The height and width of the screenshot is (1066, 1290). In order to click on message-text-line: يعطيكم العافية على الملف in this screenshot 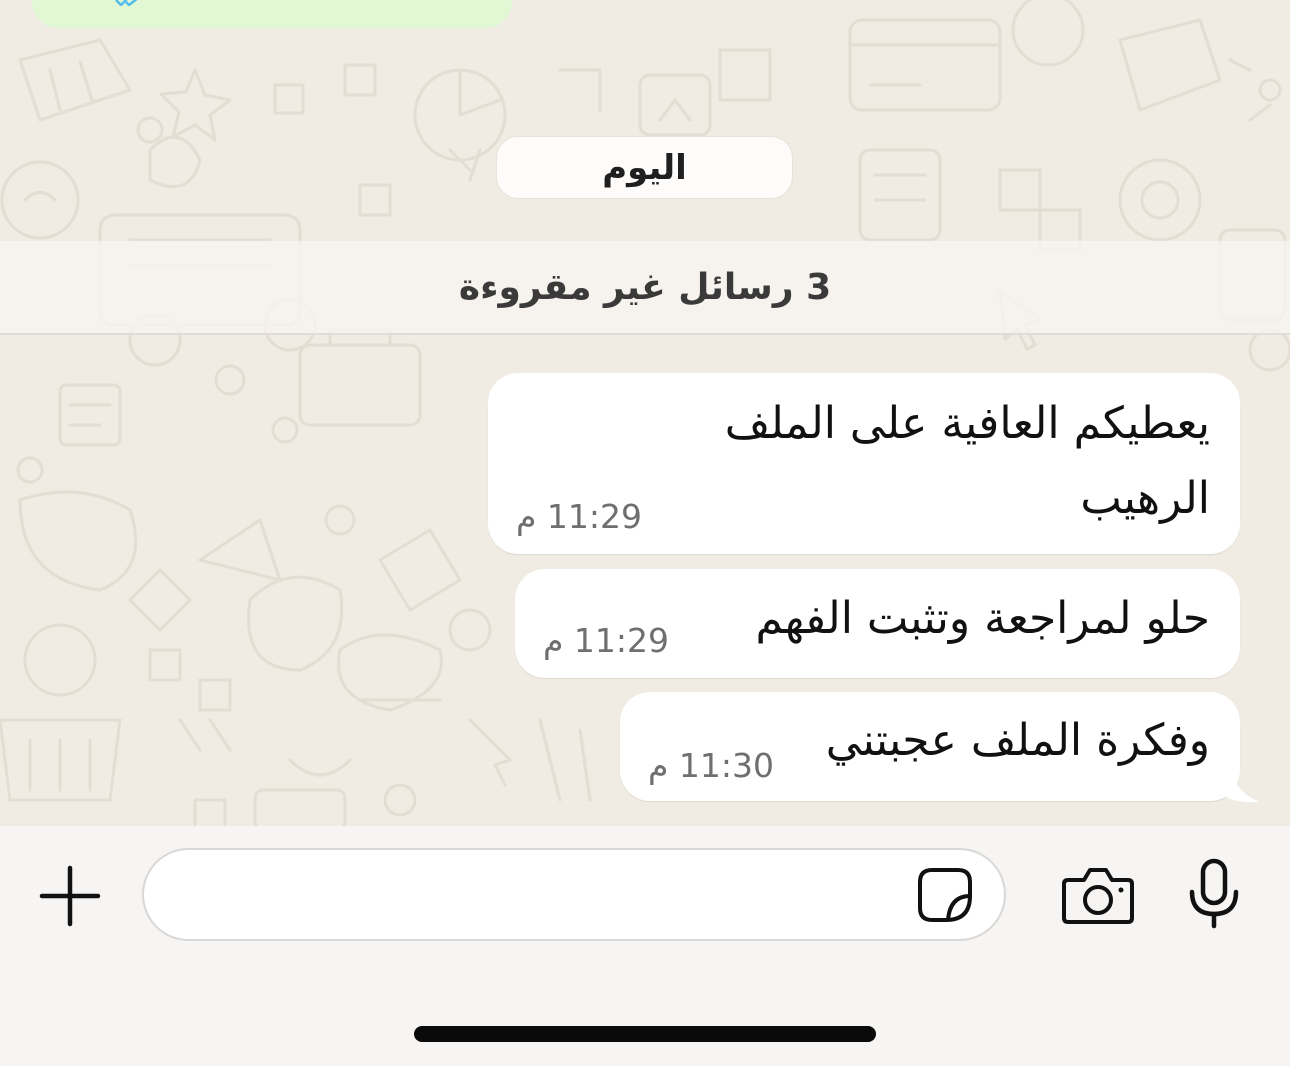, I will do `click(967, 423)`.